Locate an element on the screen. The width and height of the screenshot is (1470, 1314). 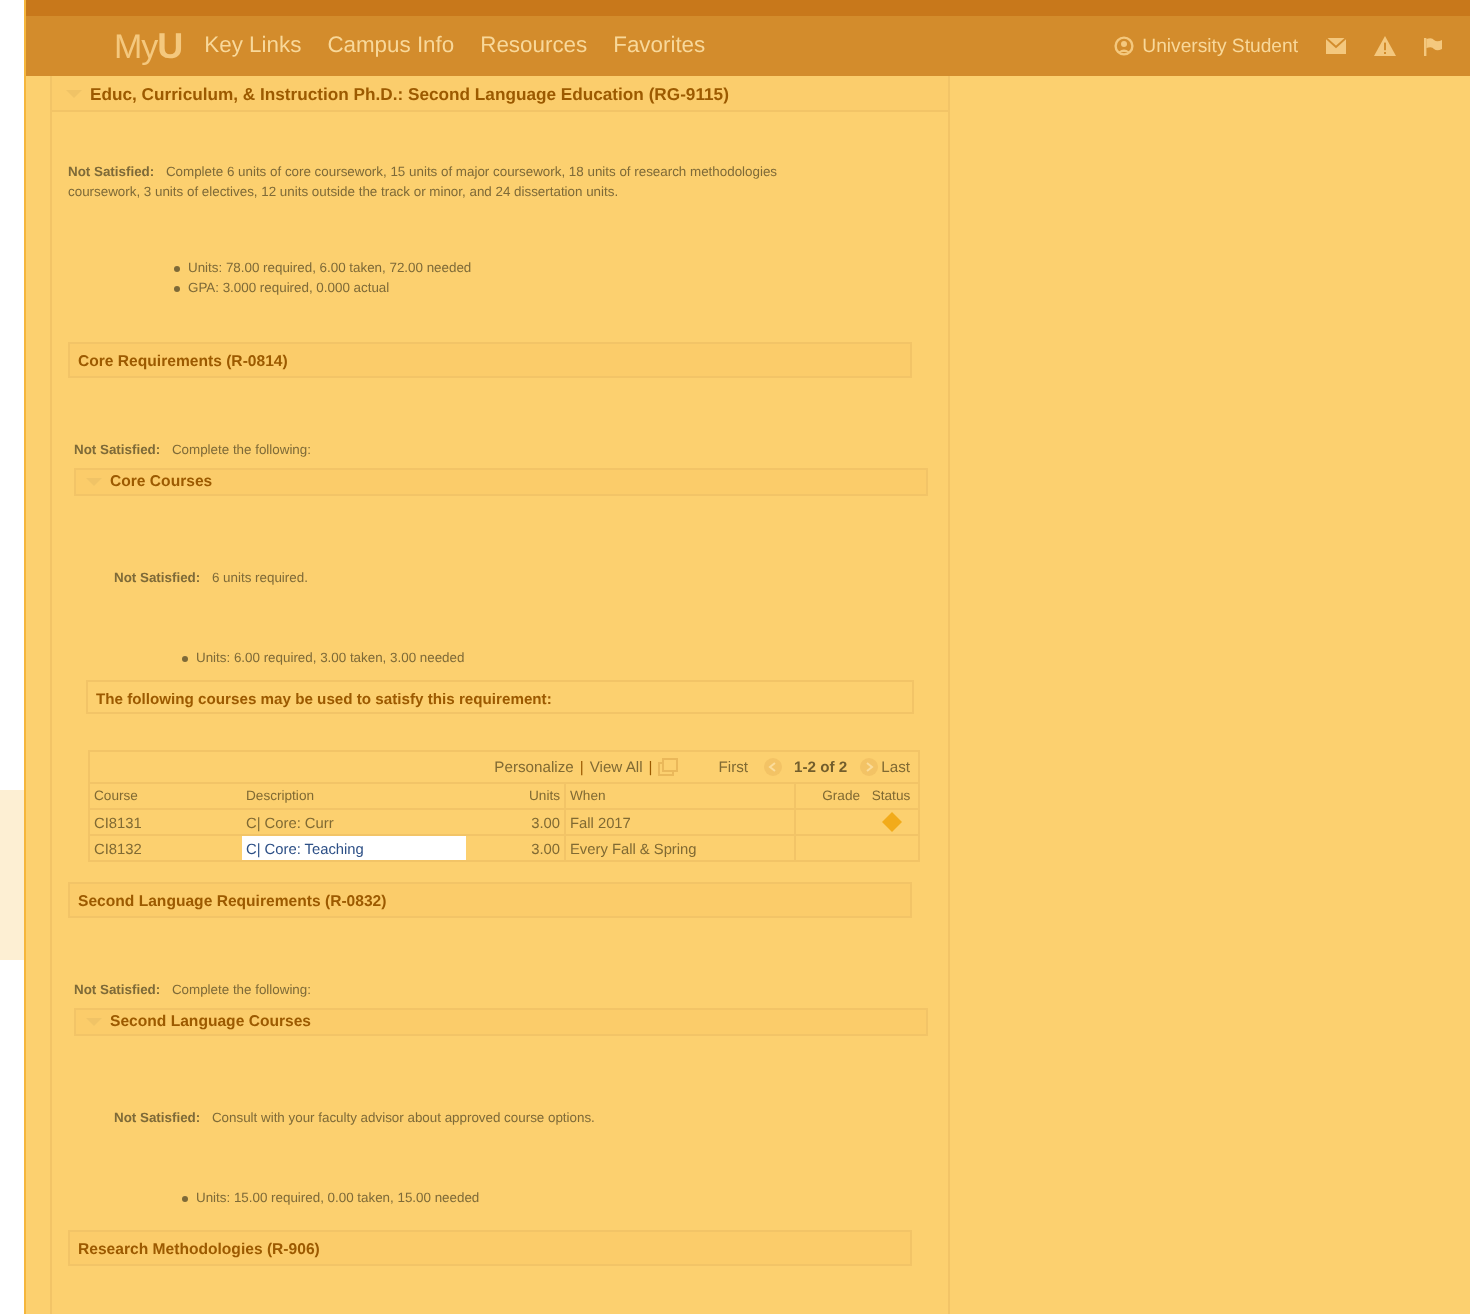
new-window-icon is located at coordinates (668, 767).